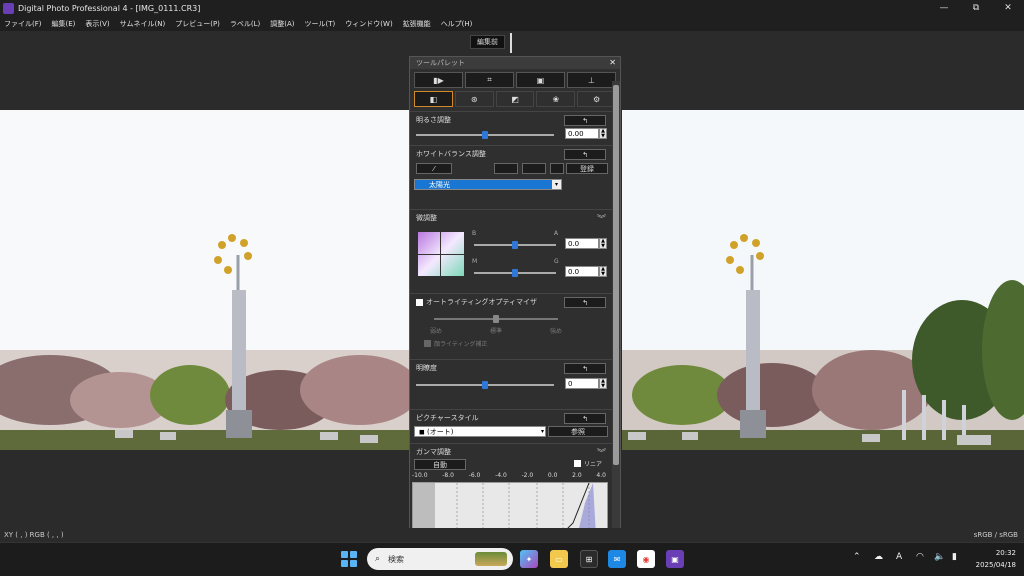 This screenshot has height=576, width=1024. I want to click on cursor-readout: XY ( , ) RGB ( , , ), so click(34, 535).